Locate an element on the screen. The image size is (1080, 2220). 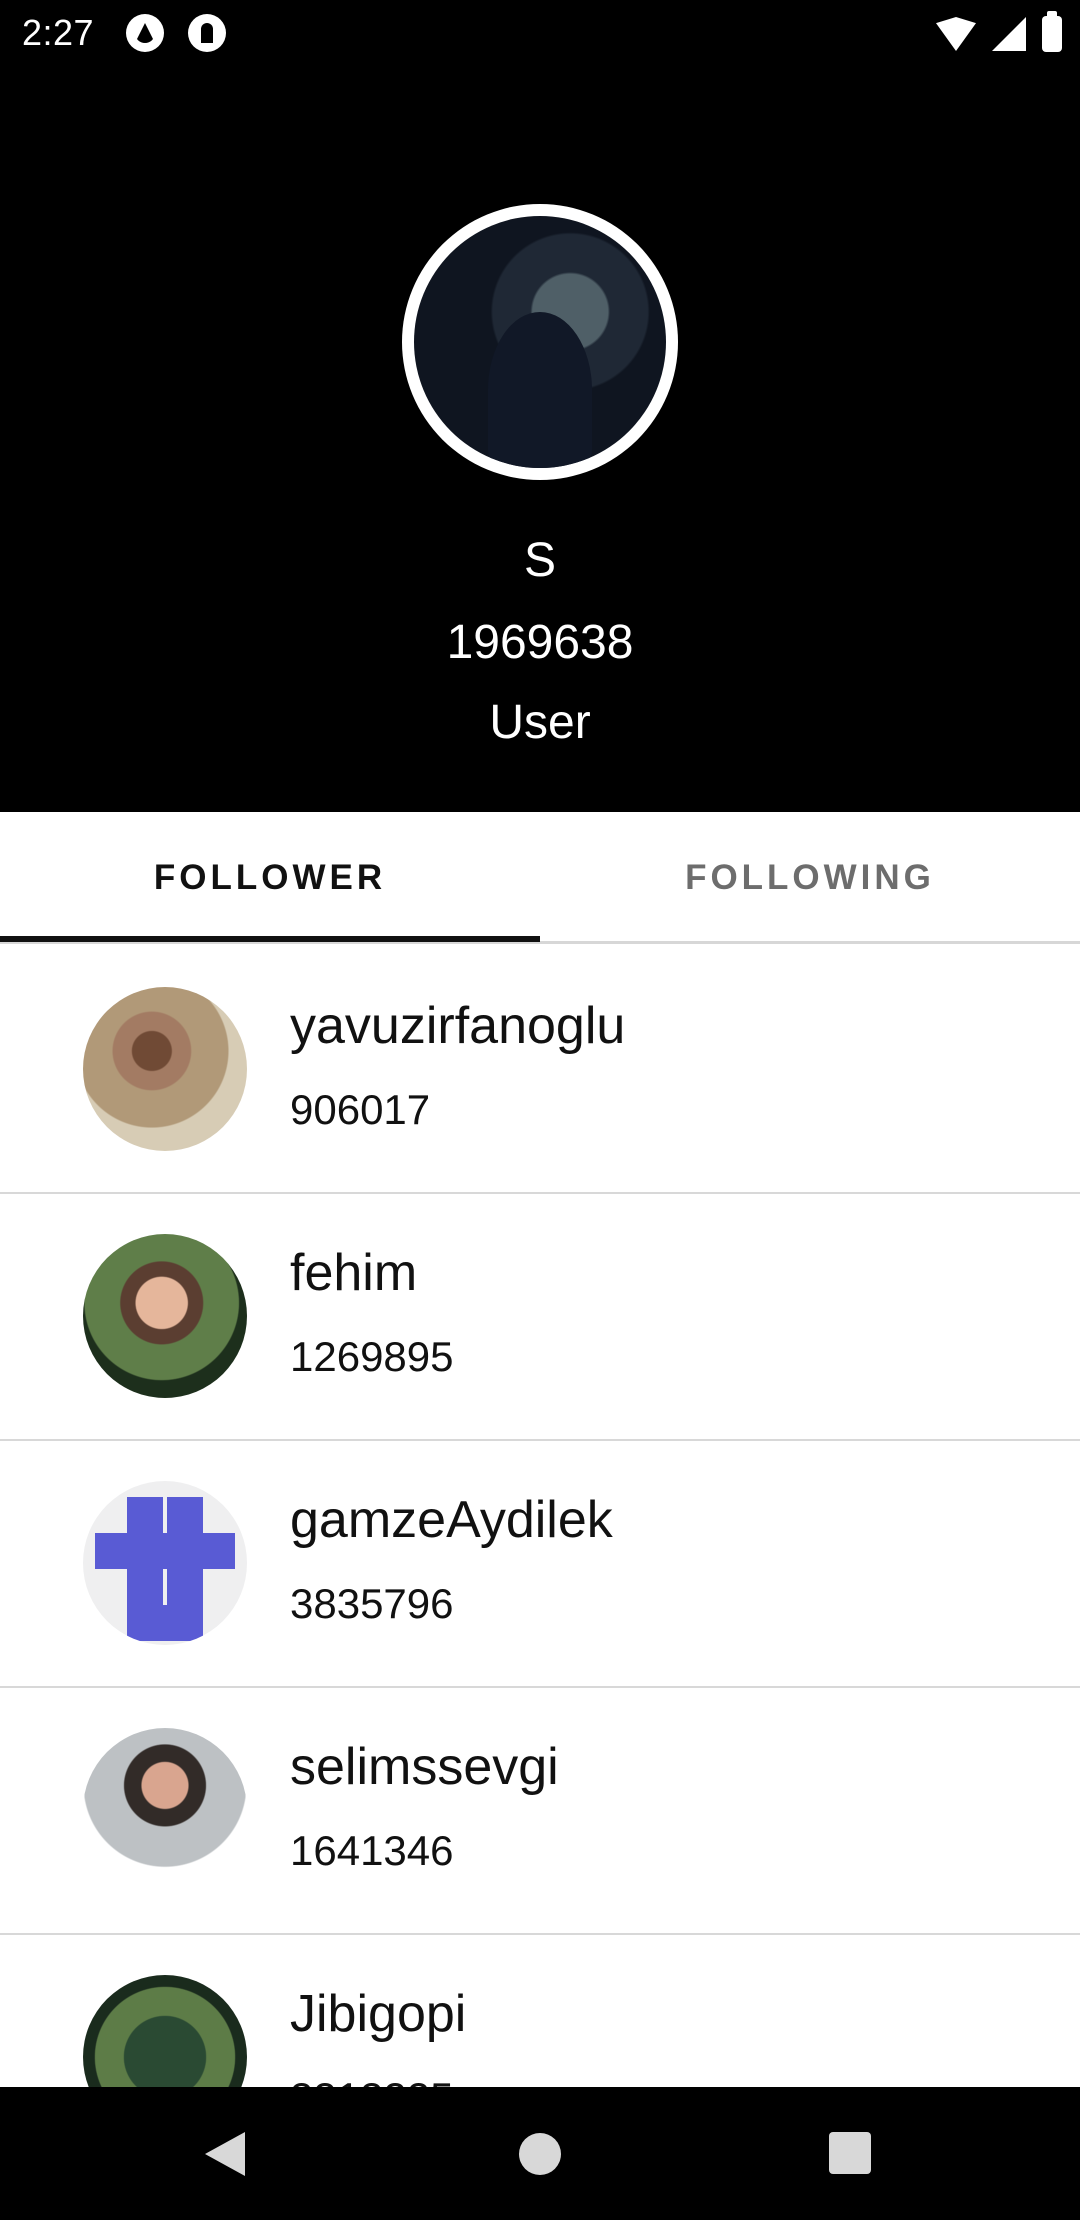
battery-icon is located at coordinates (1052, 31).